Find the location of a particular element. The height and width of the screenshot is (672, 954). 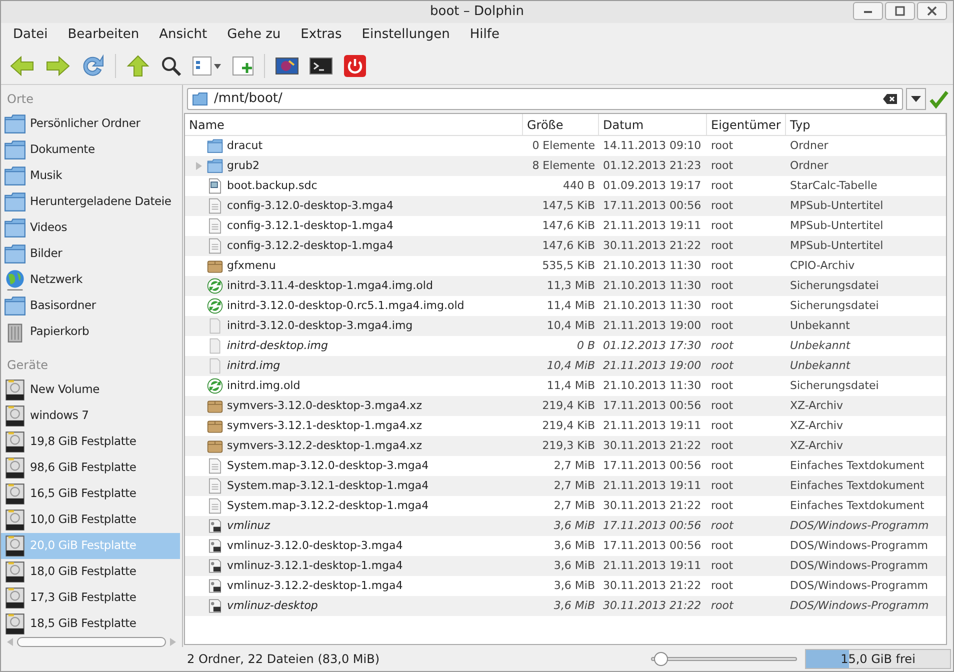

table-cell-text: 219,4 KiB is located at coordinates (568, 426).